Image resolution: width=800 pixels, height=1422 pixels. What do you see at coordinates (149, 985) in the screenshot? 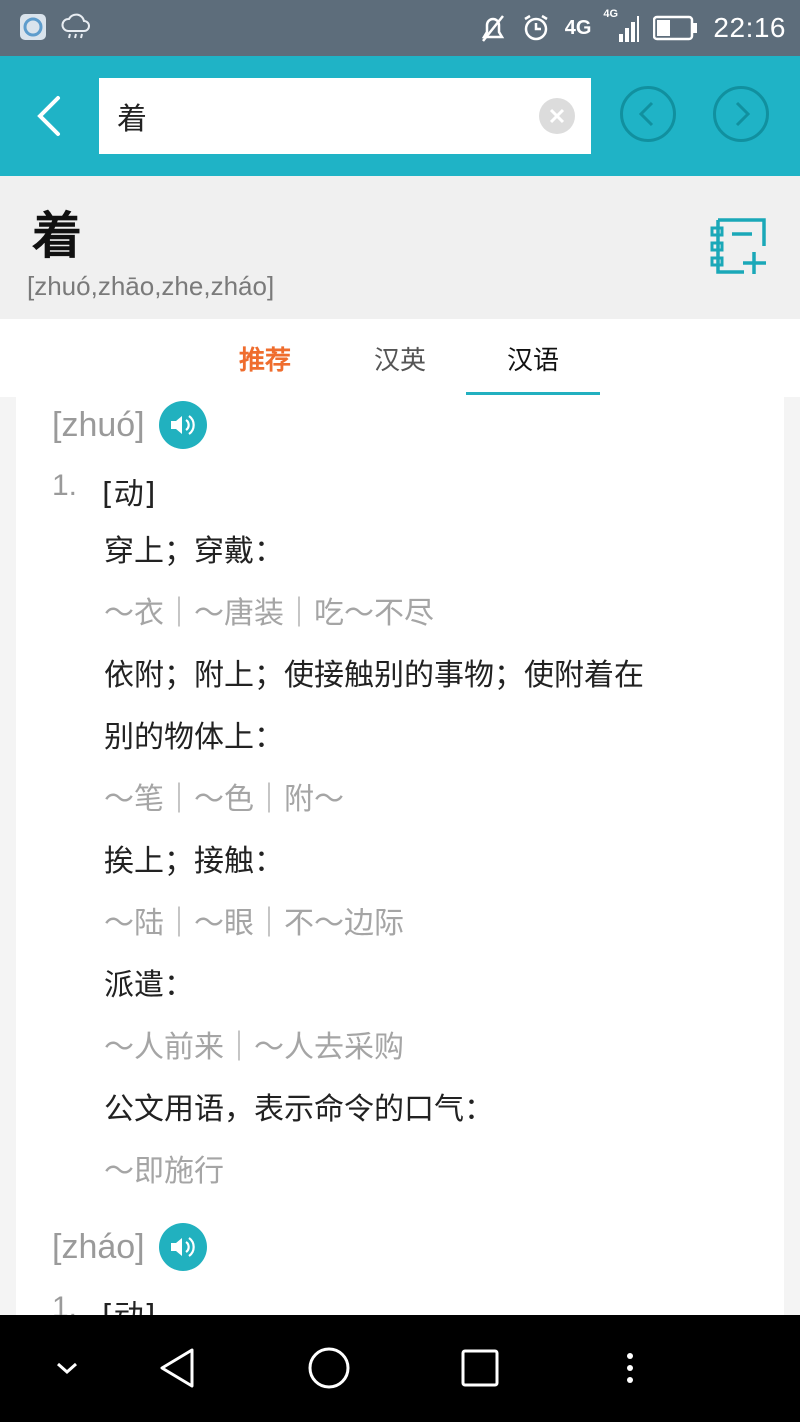
I see `definition-text: 派遣：` at bounding box center [149, 985].